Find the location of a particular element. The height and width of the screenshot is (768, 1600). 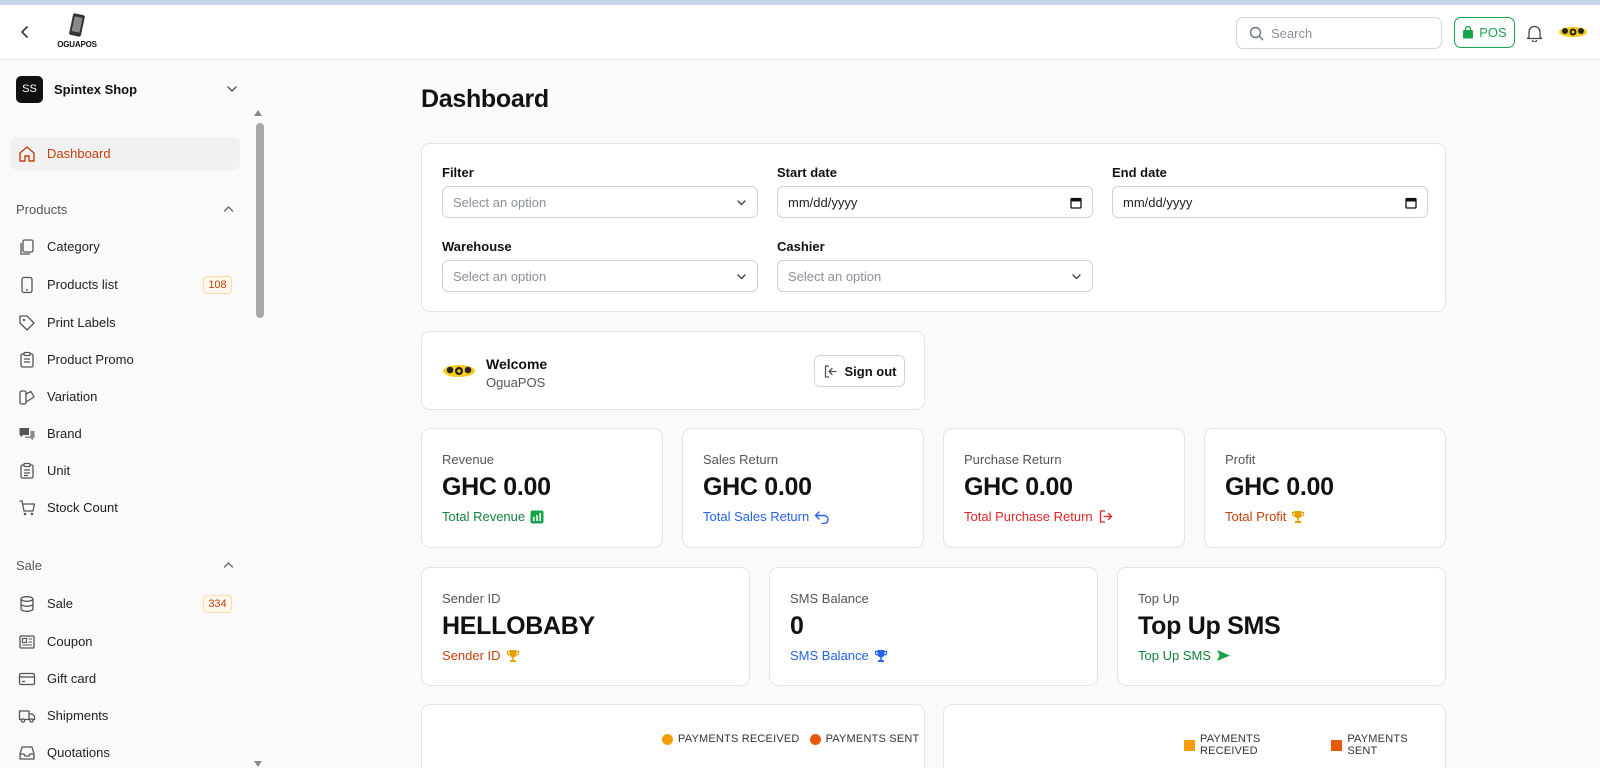

sidebar-item-label: Shipments is located at coordinates (78, 715).